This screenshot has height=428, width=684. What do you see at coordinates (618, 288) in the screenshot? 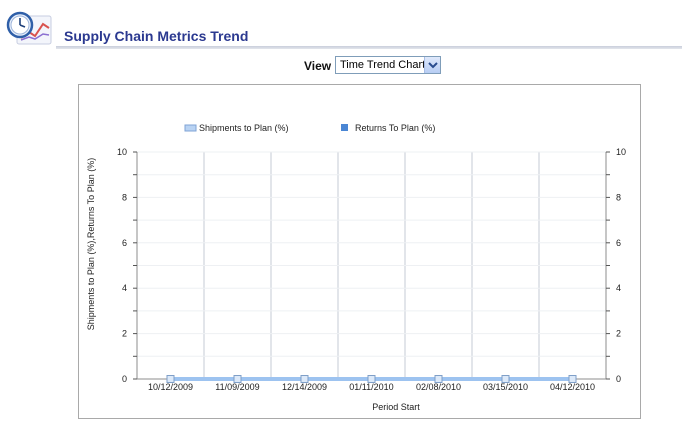
I see `y2-tick-label: 4` at bounding box center [618, 288].